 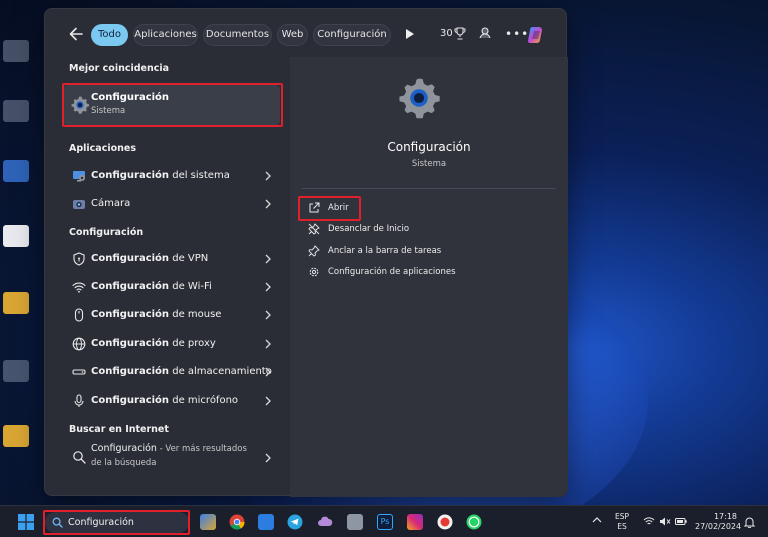 What do you see at coordinates (446, 33) in the screenshot?
I see `rewards-points: 30` at bounding box center [446, 33].